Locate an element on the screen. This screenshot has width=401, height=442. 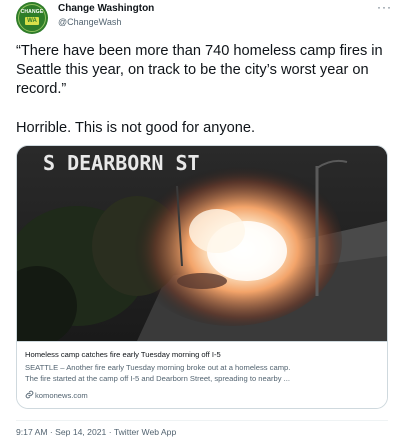
tweet-meta: 9:17 AM · Sep 14, 2021 · Twitter Web App is located at coordinates (96, 432).